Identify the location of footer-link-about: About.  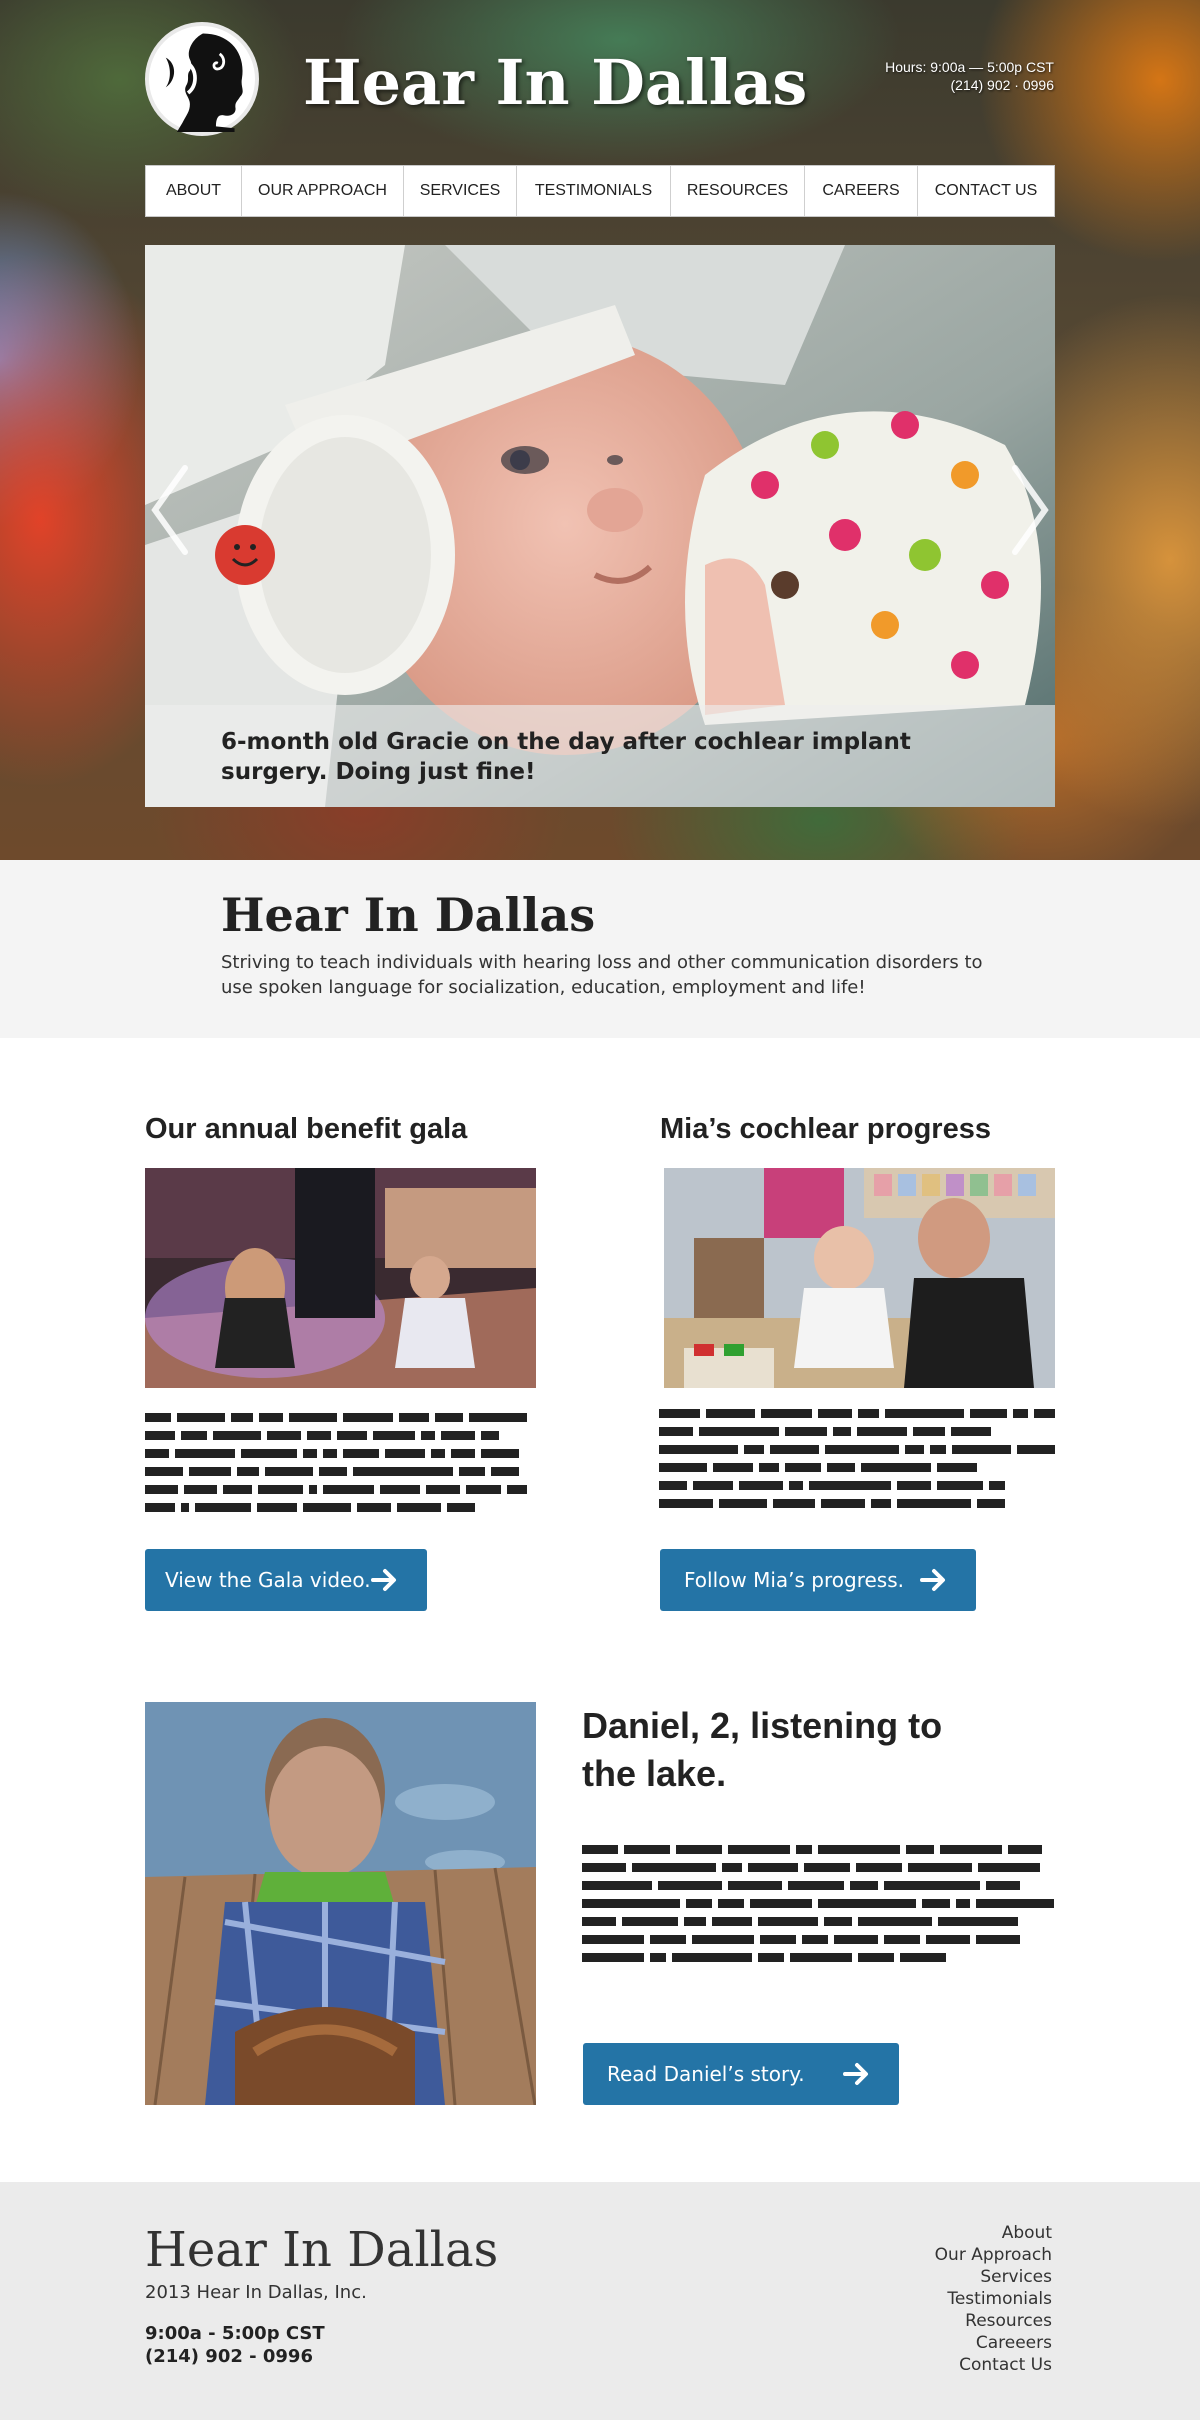
(993, 2233).